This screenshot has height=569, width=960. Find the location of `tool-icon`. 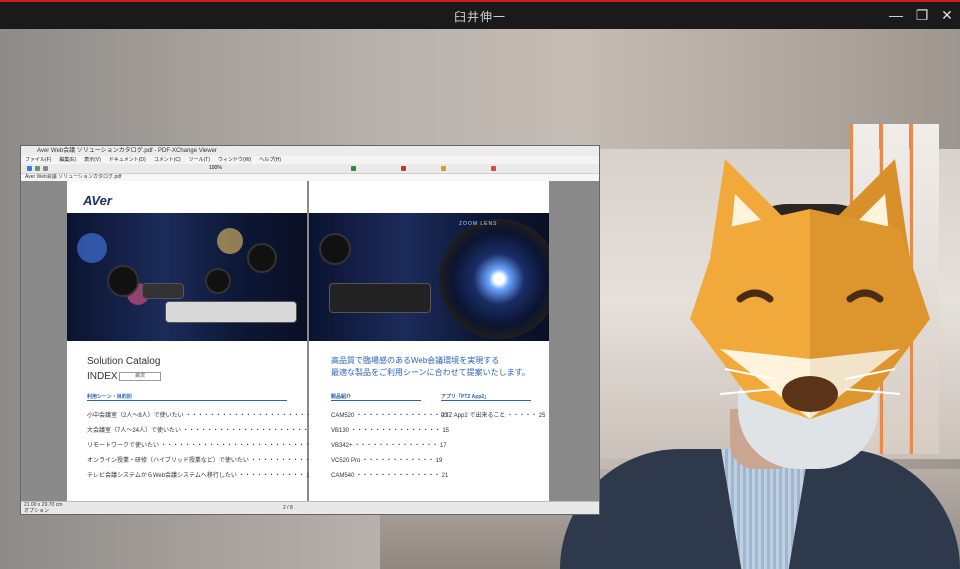

tool-icon is located at coordinates (353, 168).